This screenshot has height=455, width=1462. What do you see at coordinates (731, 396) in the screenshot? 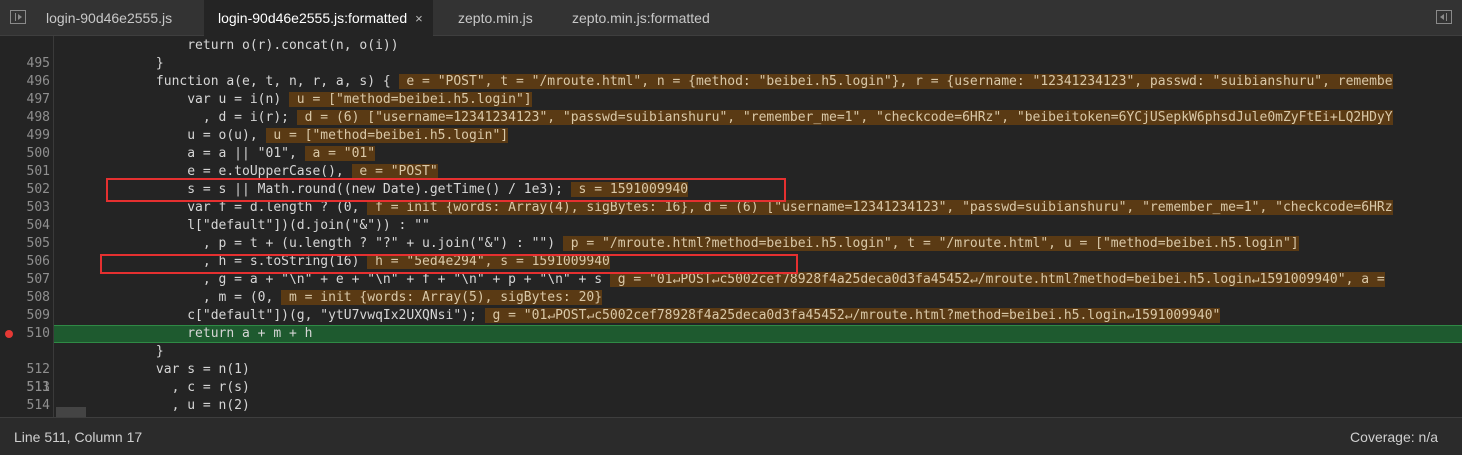
I see `code-line: 514 , c = r(s)` at bounding box center [731, 396].